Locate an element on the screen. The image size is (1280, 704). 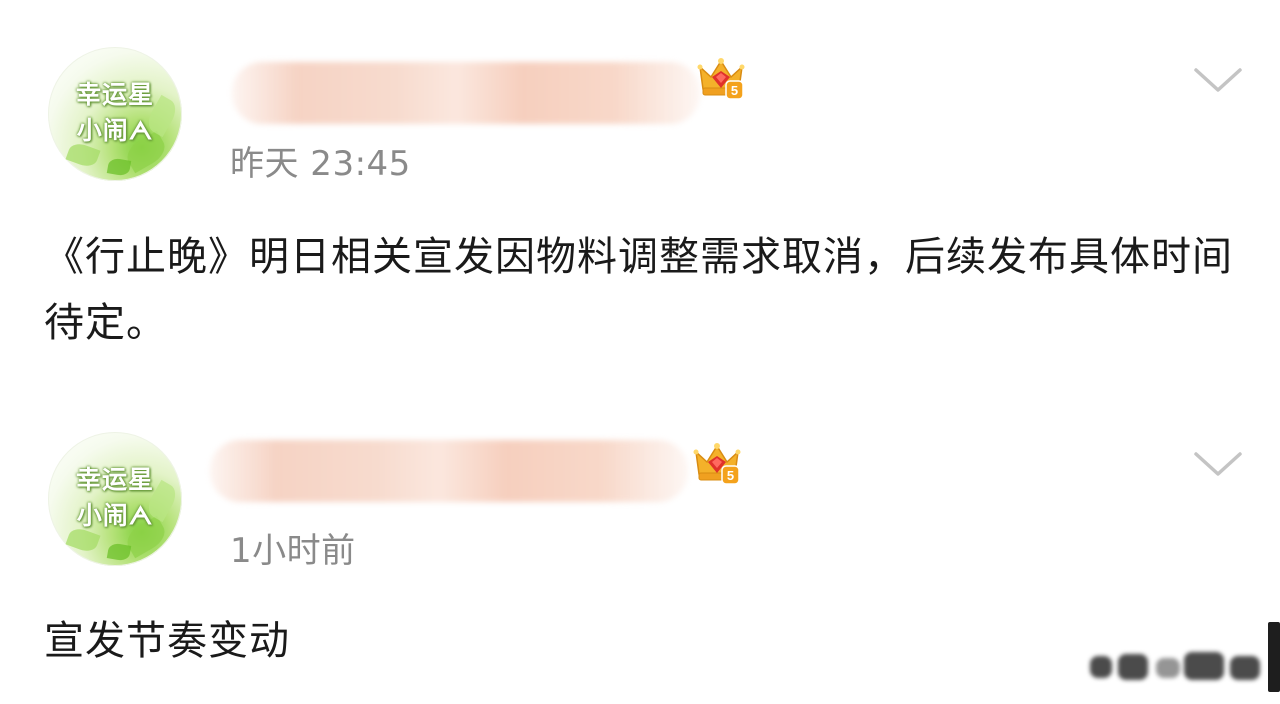
post-timestamp: 昨天 23:45 is located at coordinates (320, 164).